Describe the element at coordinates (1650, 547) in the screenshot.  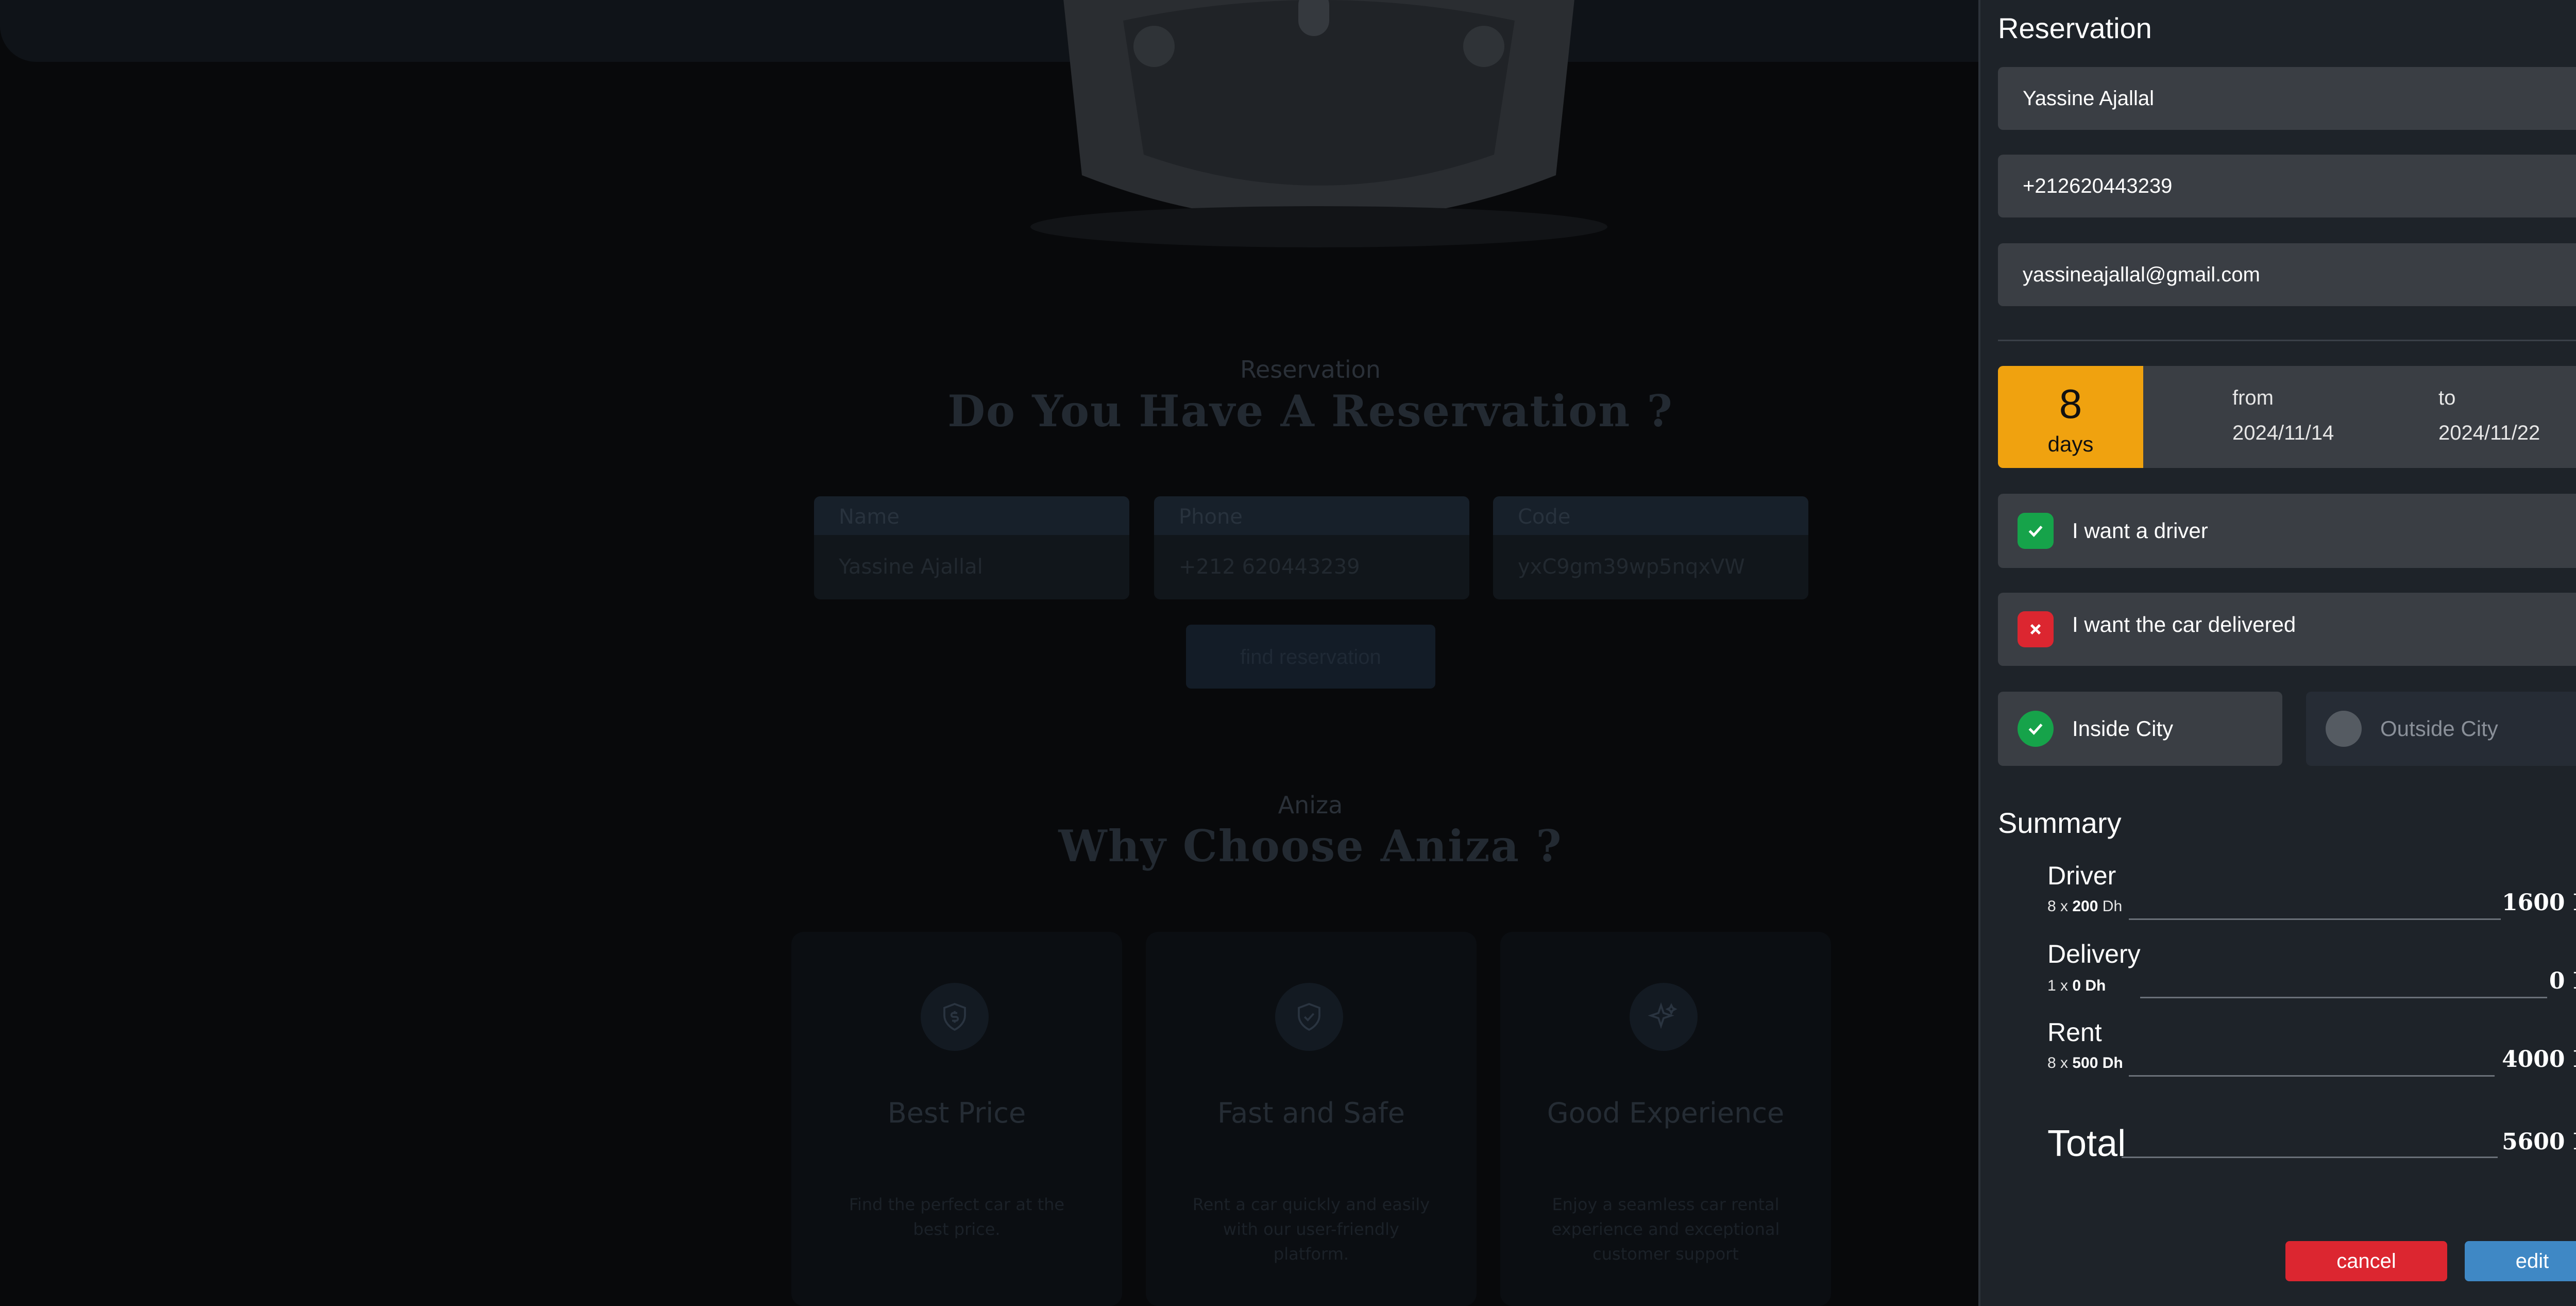
I see `code-field: Code yxC9gm39wp5nqxVW` at that location.